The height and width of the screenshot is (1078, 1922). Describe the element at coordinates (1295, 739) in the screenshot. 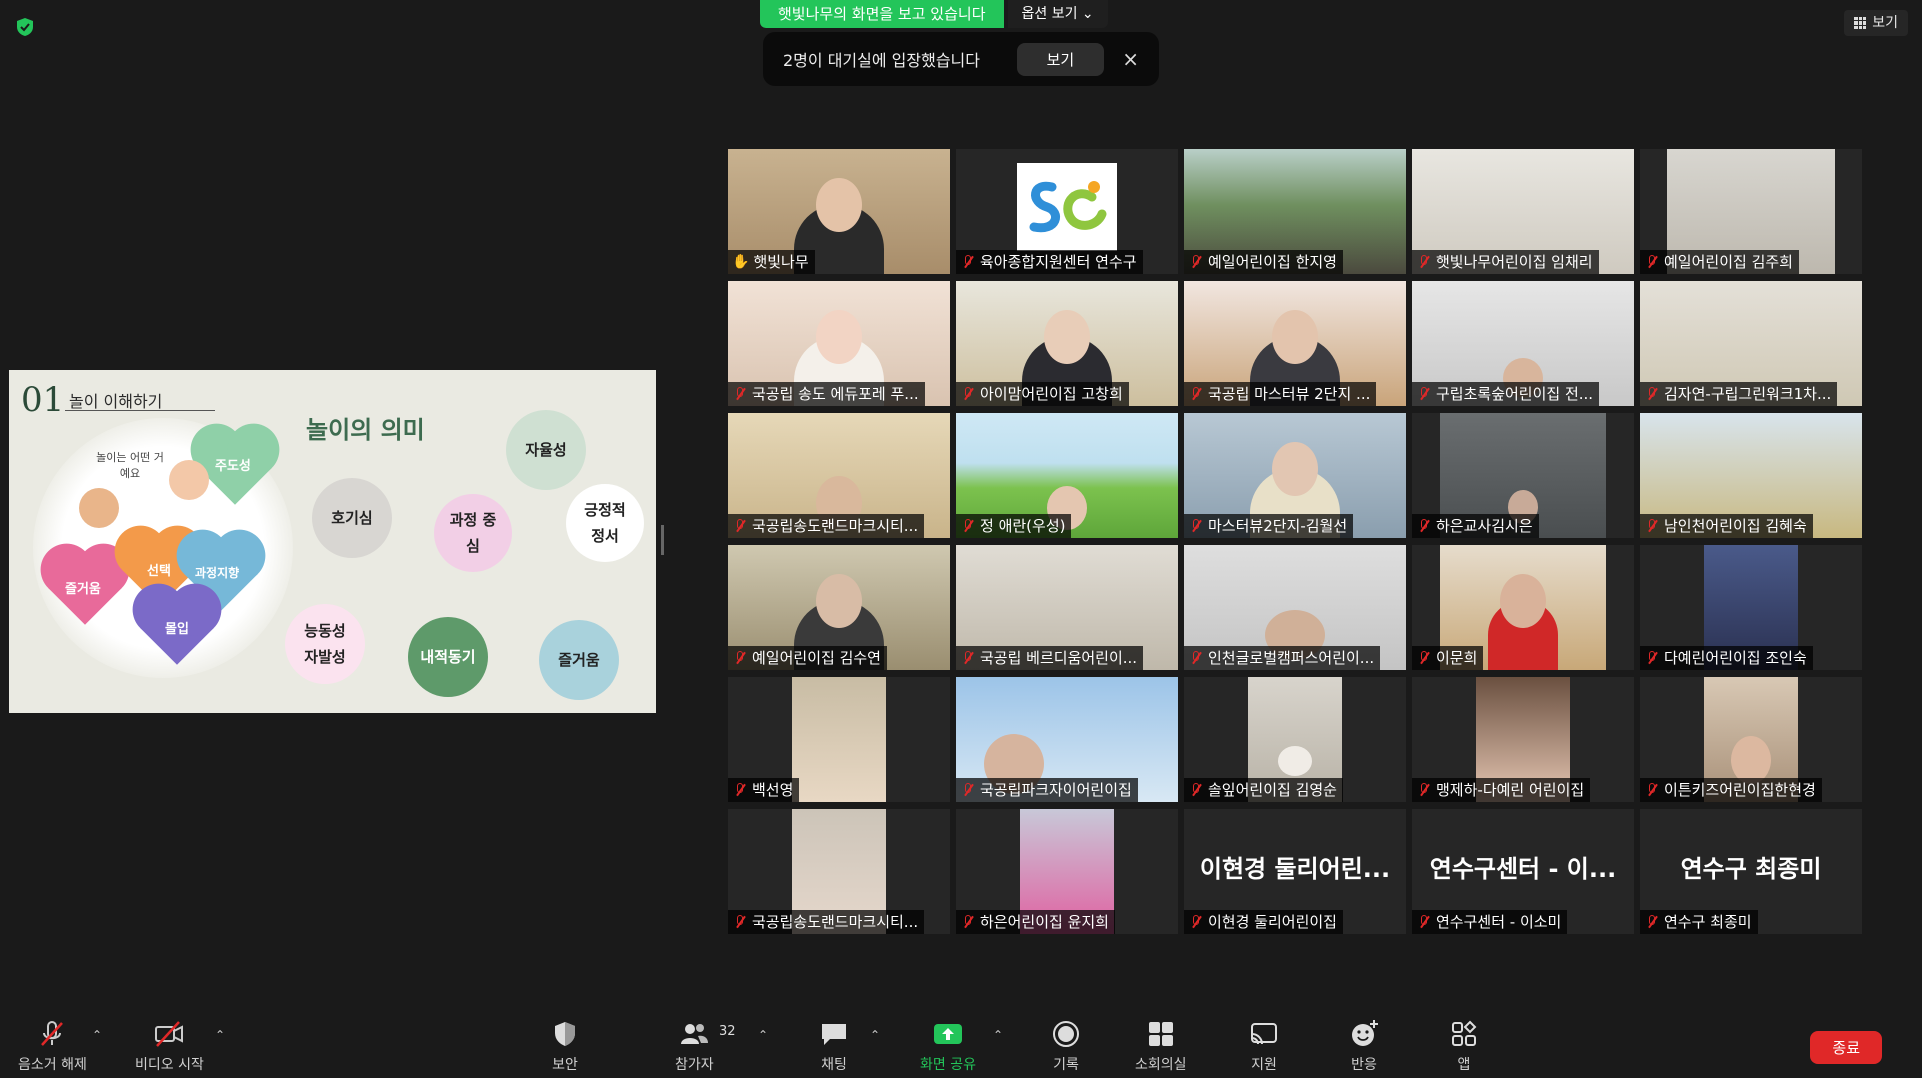

I see `participant-tile: 솔잎어린이집 김영순` at that location.